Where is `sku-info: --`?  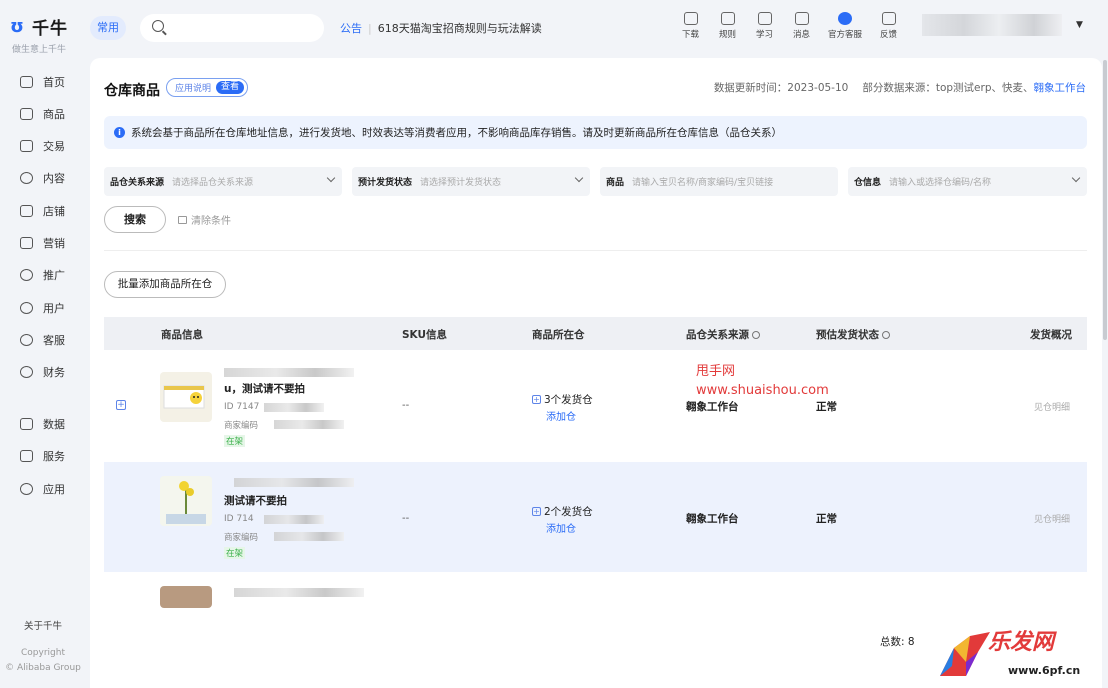
sku-info: -- is located at coordinates (406, 405).